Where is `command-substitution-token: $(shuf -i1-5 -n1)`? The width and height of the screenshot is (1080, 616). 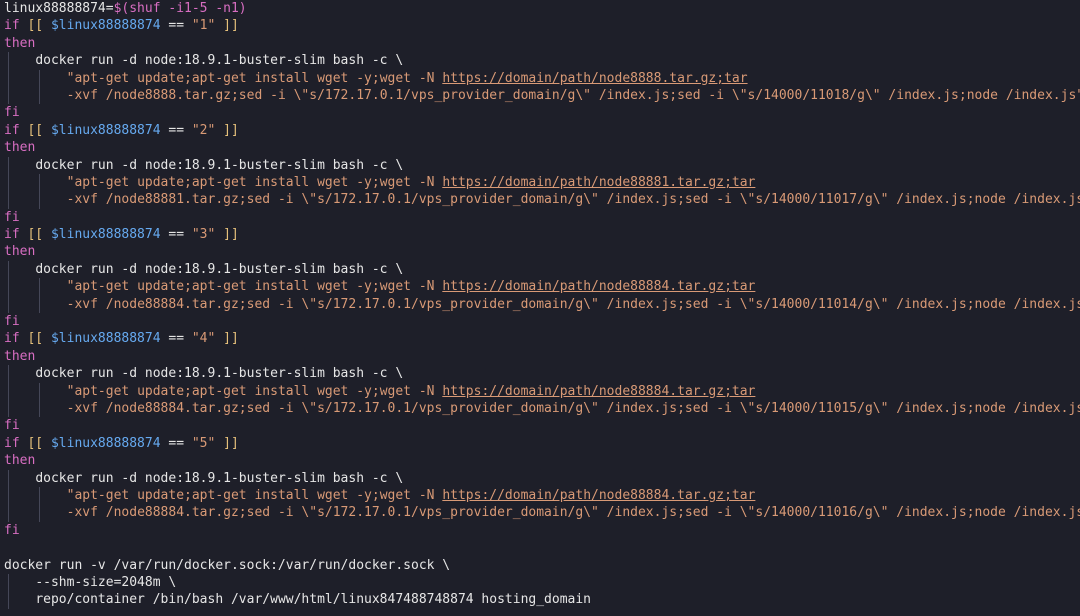
command-substitution-token: $(shuf -i1-5 -n1) is located at coordinates (180, 8).